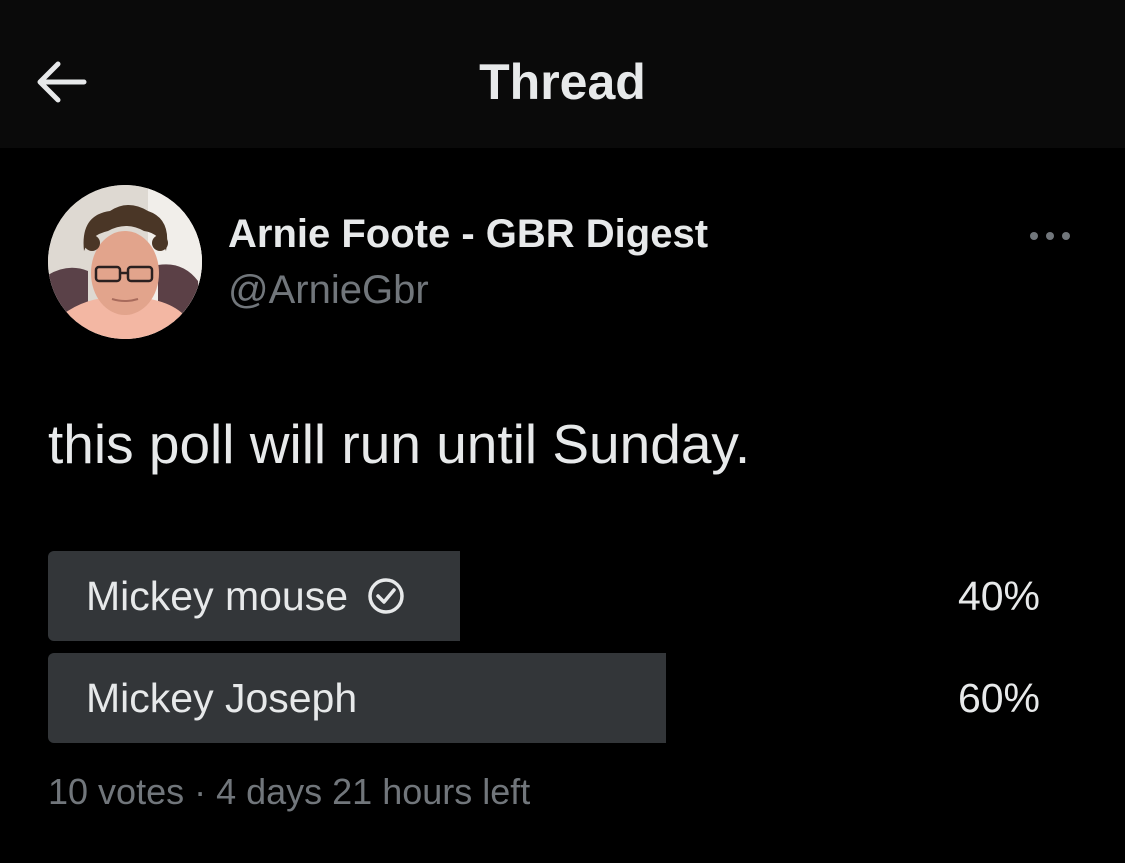 This screenshot has width=1125, height=863. What do you see at coordinates (998, 697) in the screenshot?
I see `poll-option-percent: 60%` at bounding box center [998, 697].